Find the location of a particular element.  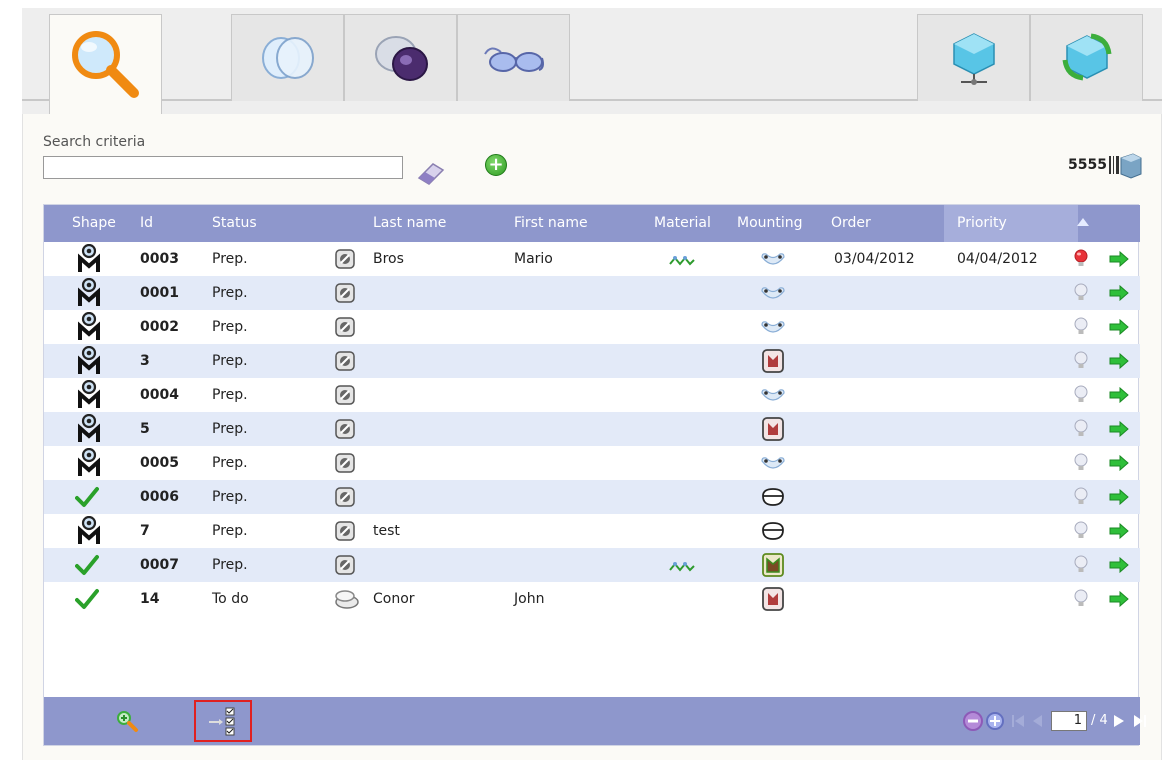

col-order: Order is located at coordinates (851, 223).